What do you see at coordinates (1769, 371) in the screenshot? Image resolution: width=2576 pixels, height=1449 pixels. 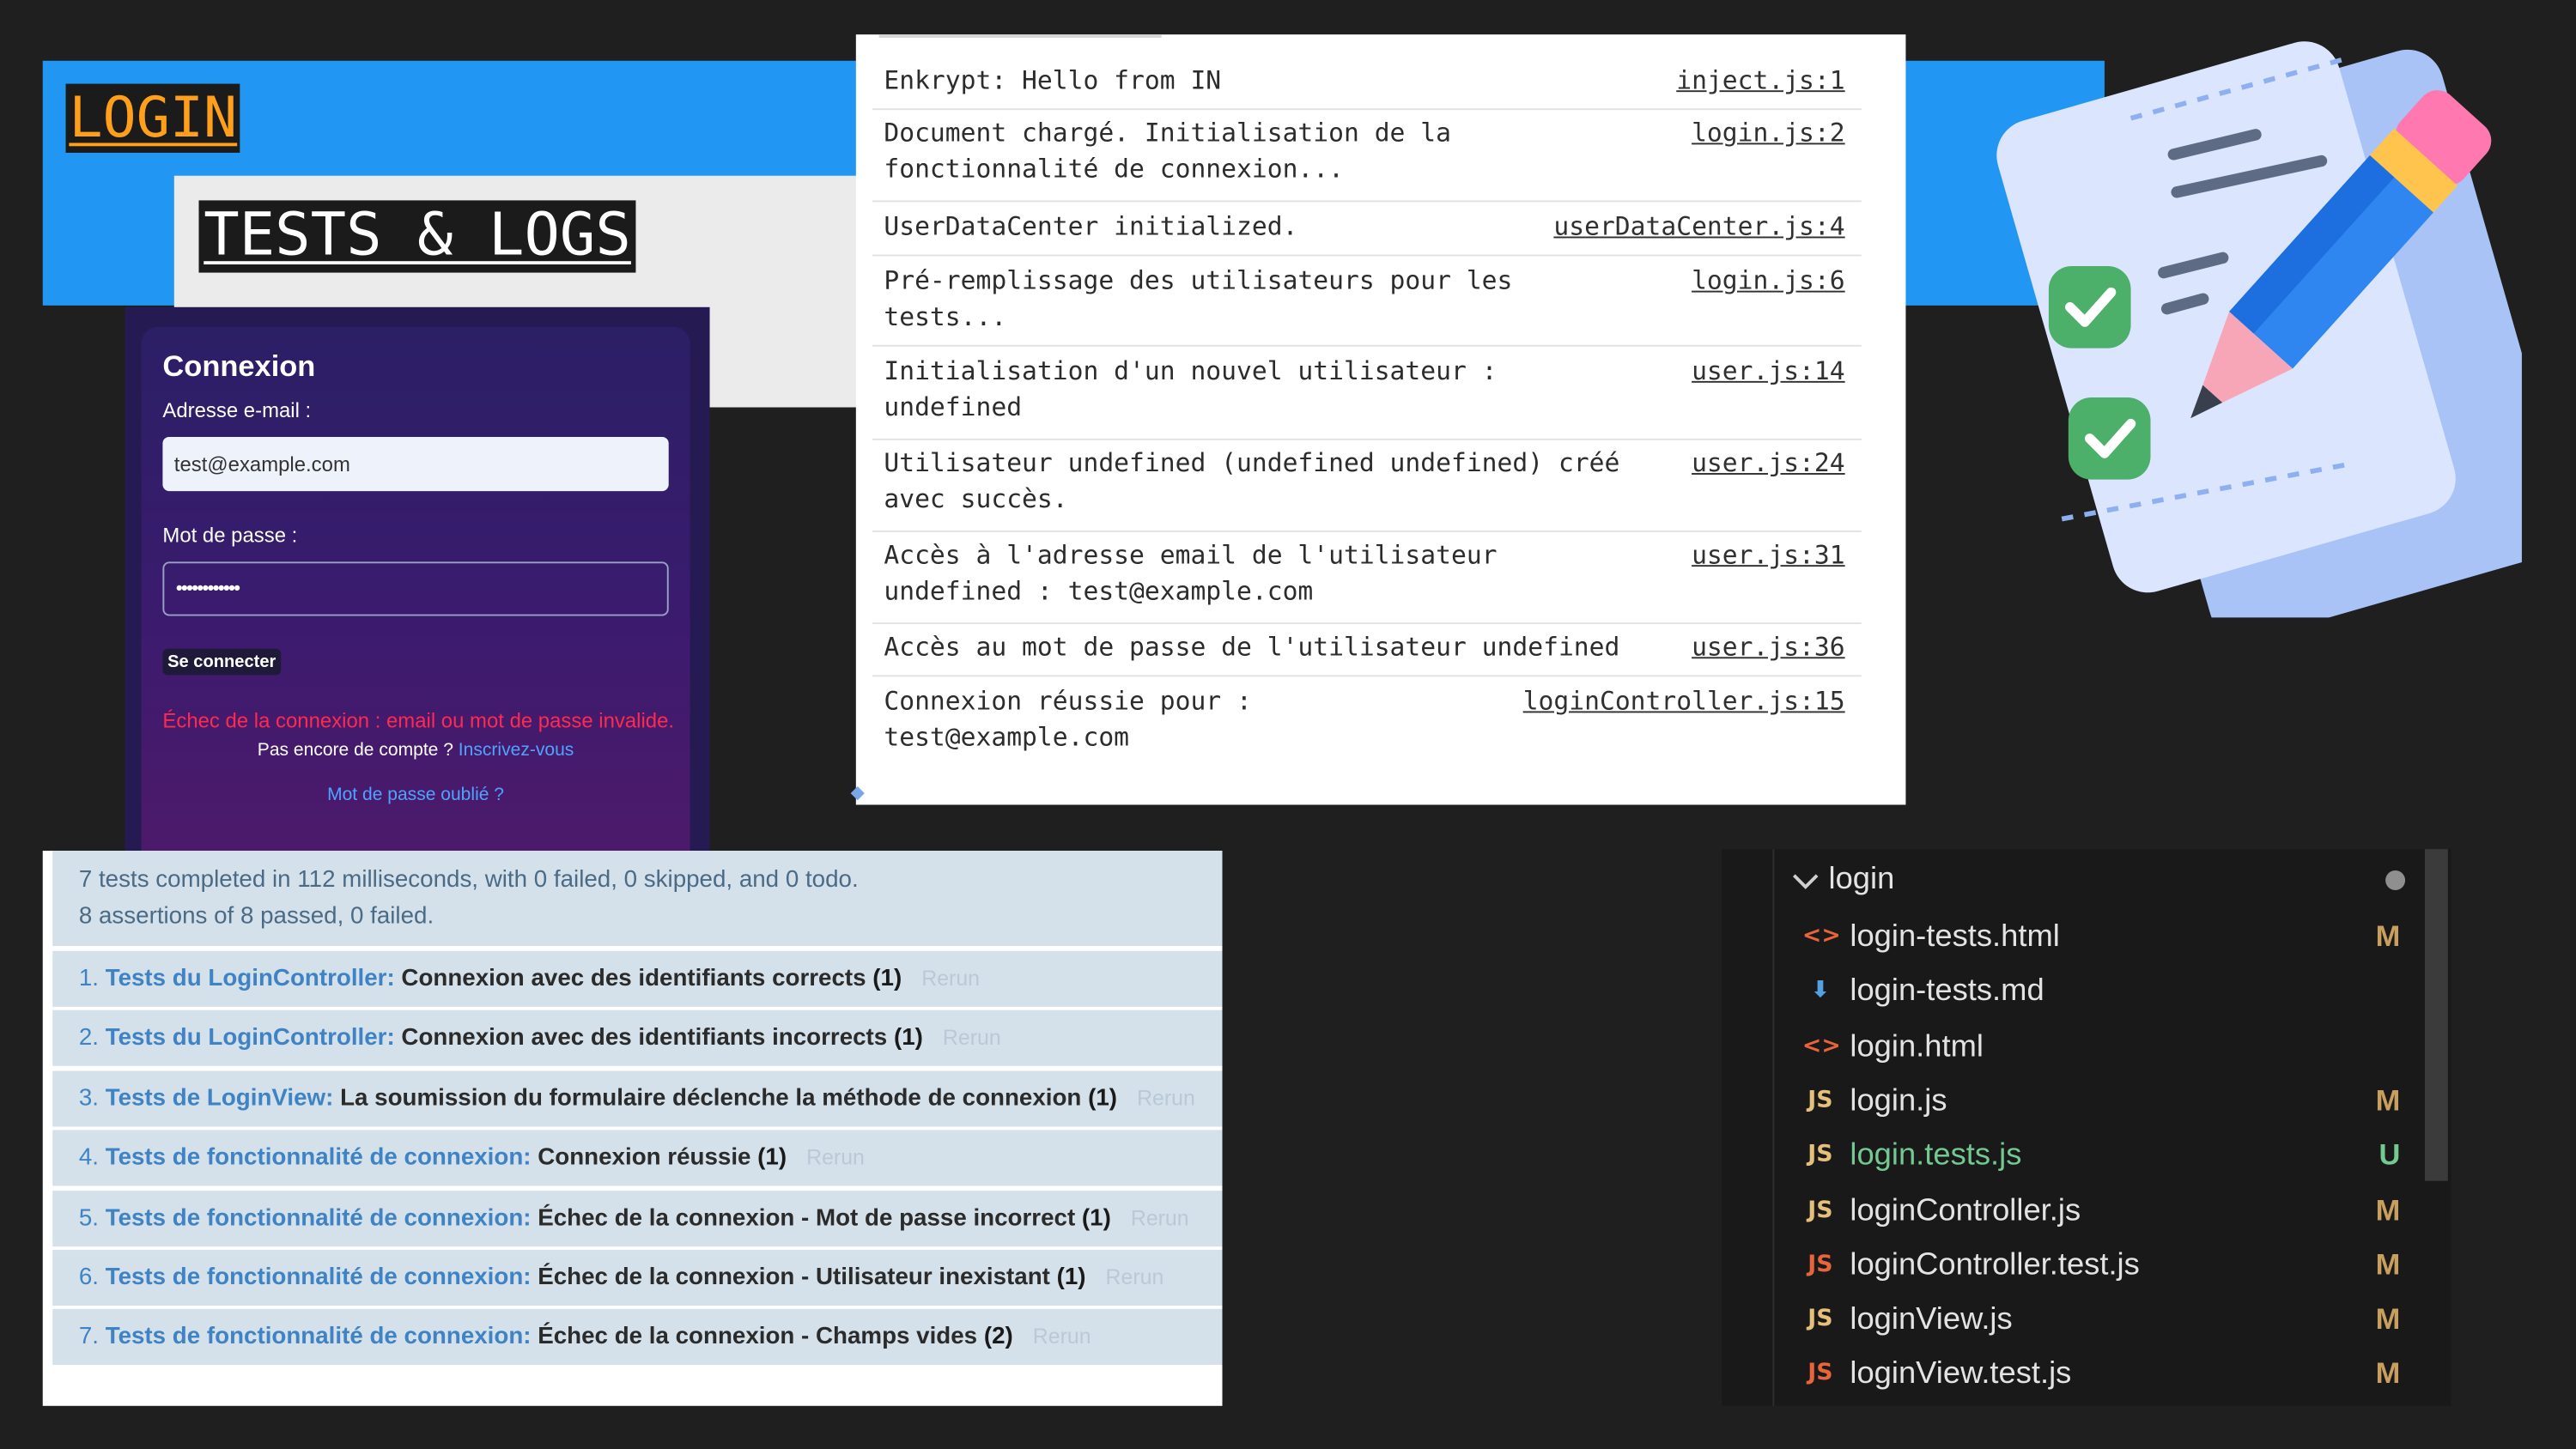 I see `console-source-link: user.js:14` at bounding box center [1769, 371].